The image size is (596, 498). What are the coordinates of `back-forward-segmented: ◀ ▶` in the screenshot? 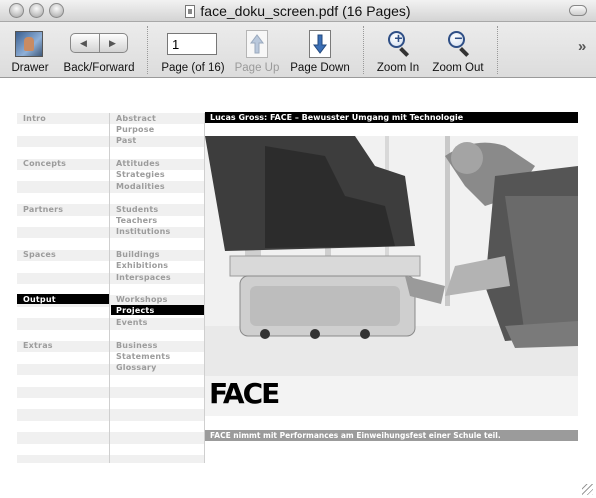 It's located at (99, 43).